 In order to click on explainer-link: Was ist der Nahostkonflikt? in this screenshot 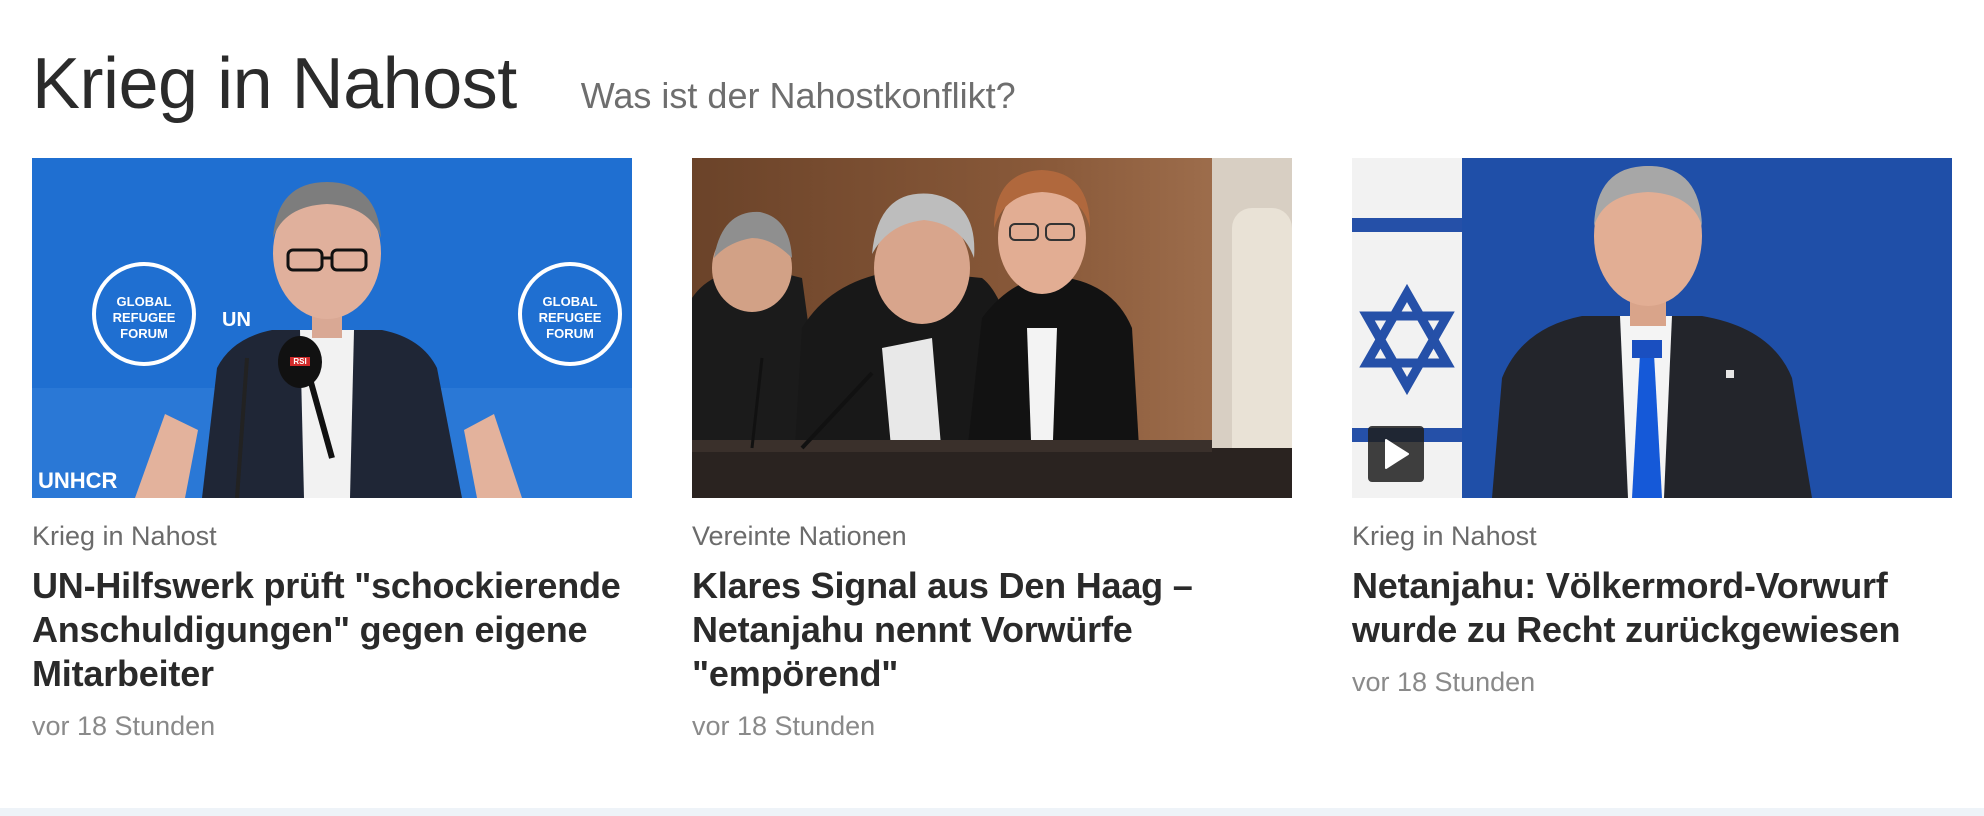, I will do `click(798, 96)`.